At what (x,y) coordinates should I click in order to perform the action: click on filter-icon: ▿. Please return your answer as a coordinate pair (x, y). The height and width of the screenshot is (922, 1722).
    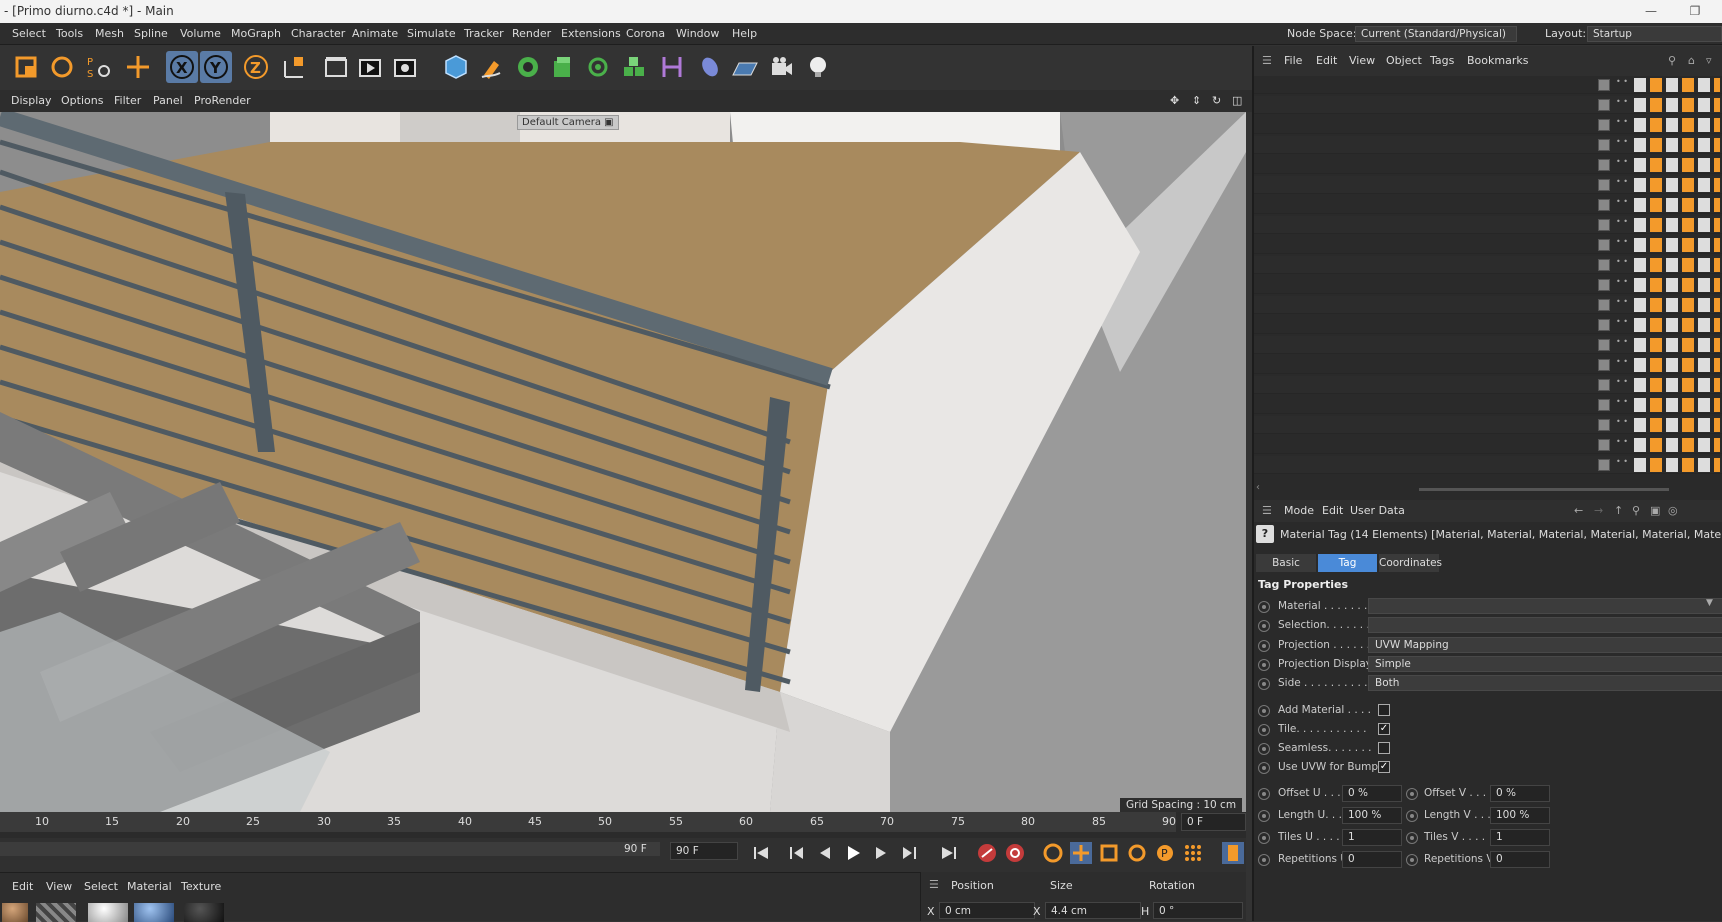
    Looking at the image, I should click on (1709, 60).